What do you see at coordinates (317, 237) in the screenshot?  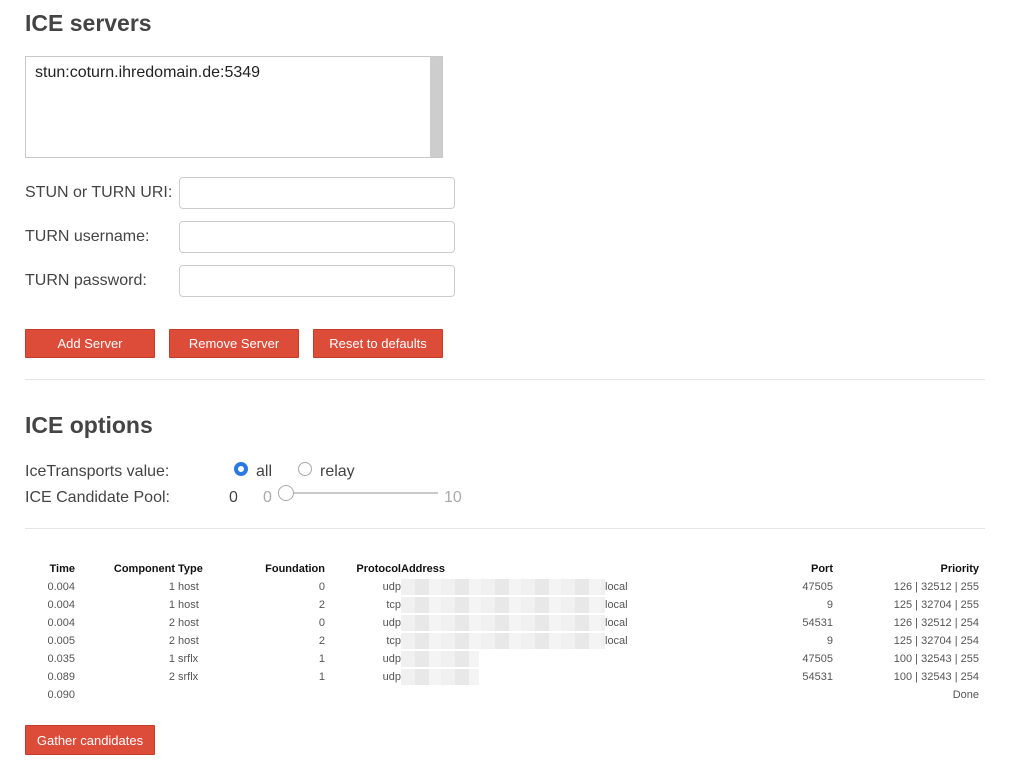 I see `username-input` at bounding box center [317, 237].